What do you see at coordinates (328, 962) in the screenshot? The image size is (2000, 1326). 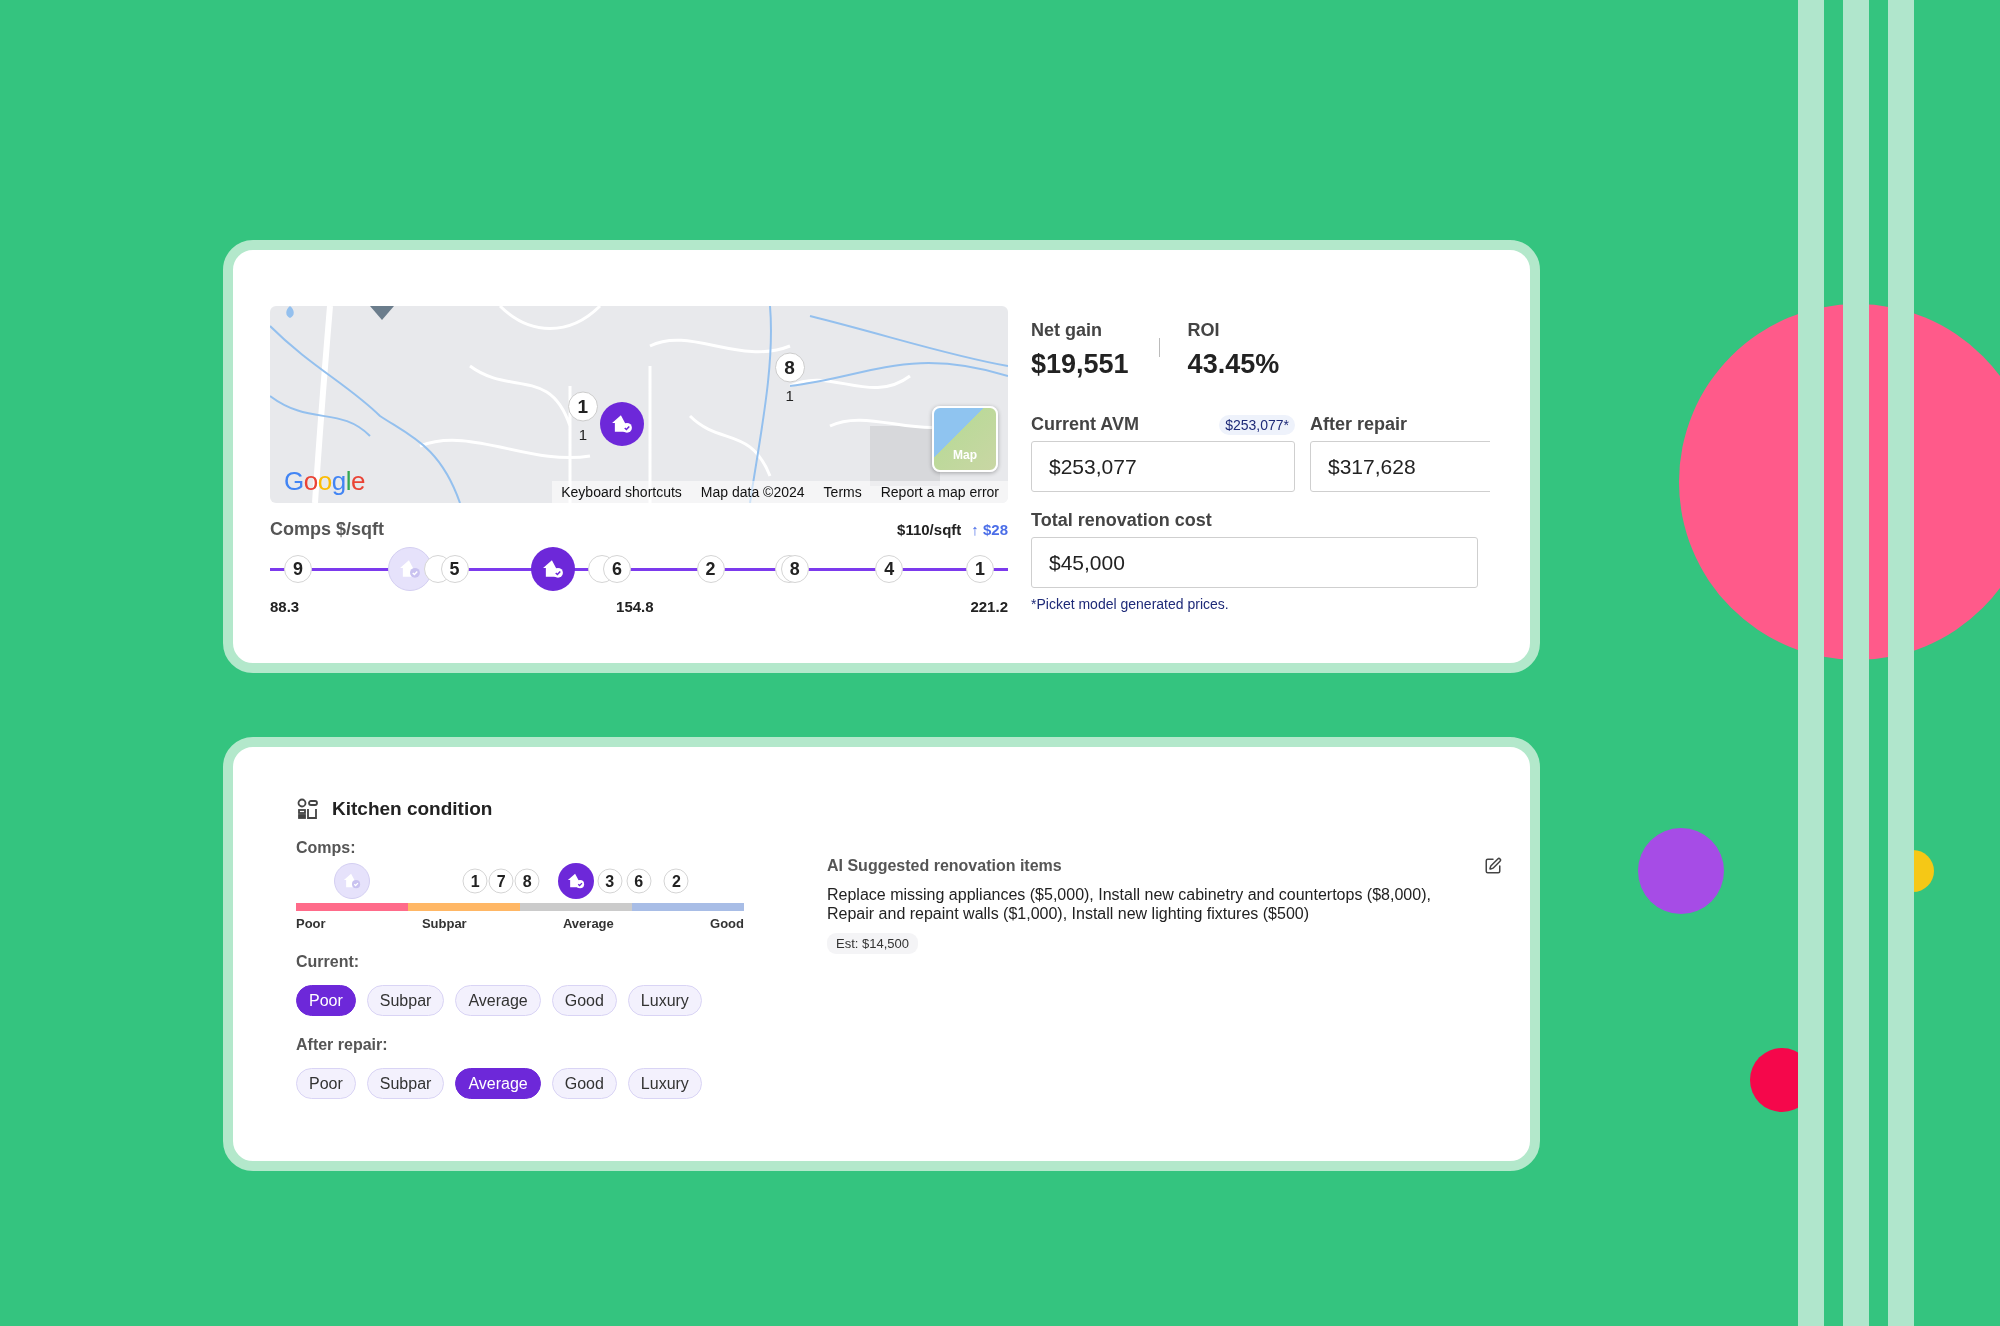 I see `section-label: Current:` at bounding box center [328, 962].